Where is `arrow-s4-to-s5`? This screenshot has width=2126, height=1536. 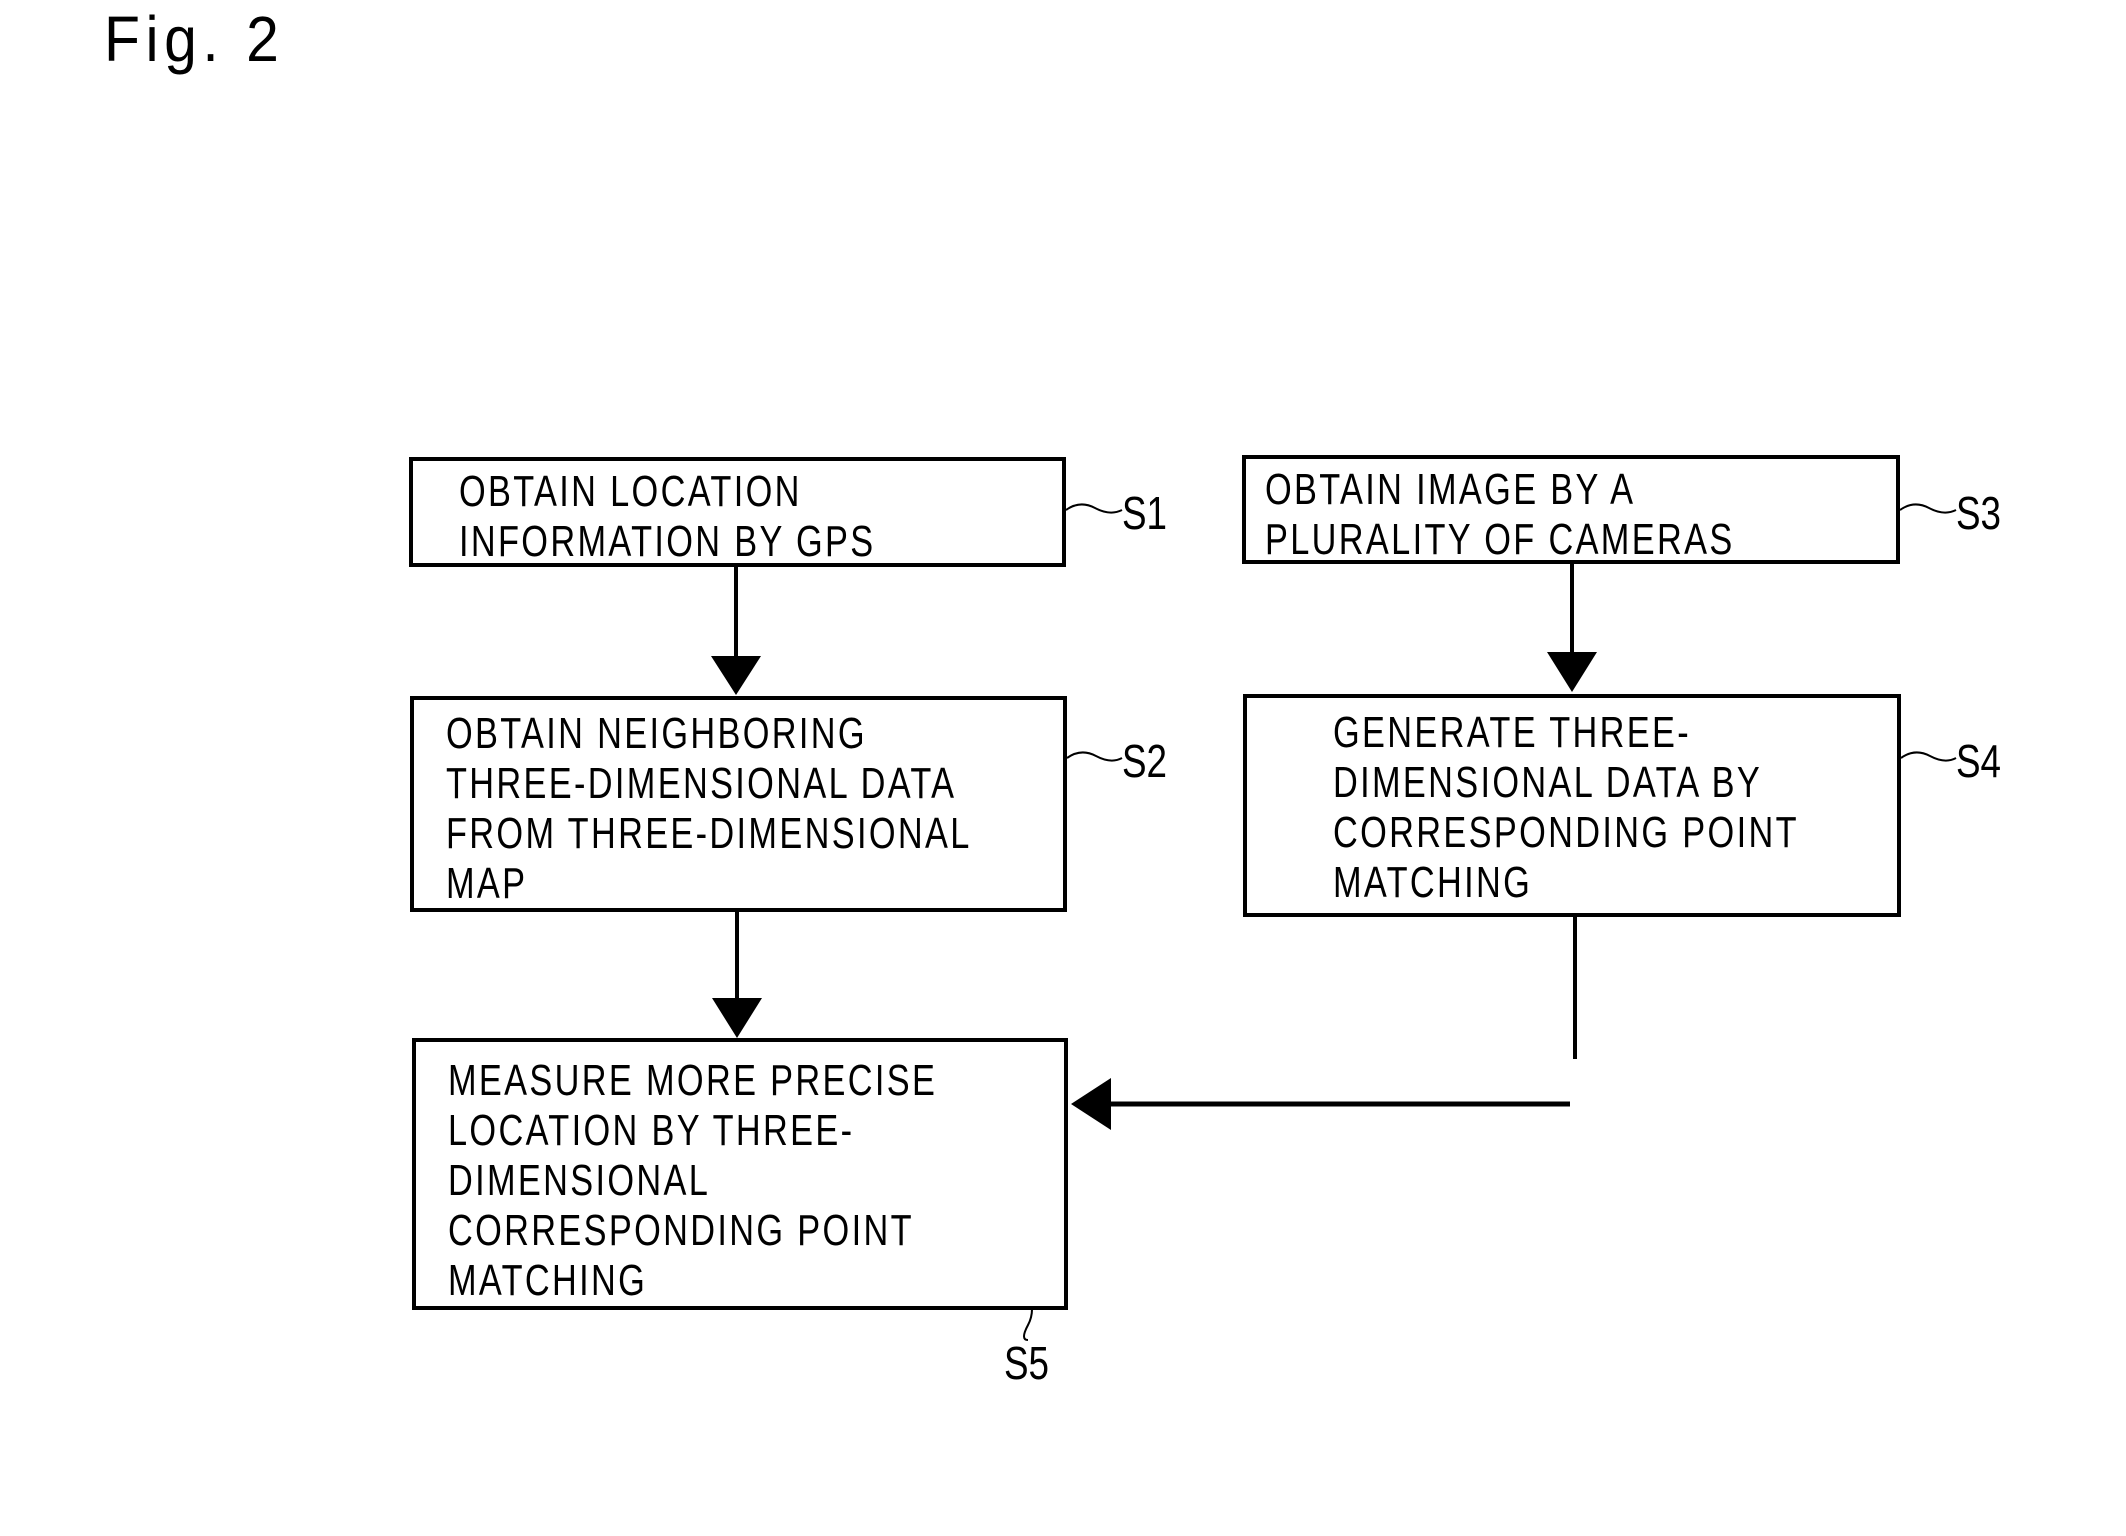
arrow-s4-to-s5 is located at coordinates (1324, 1023).